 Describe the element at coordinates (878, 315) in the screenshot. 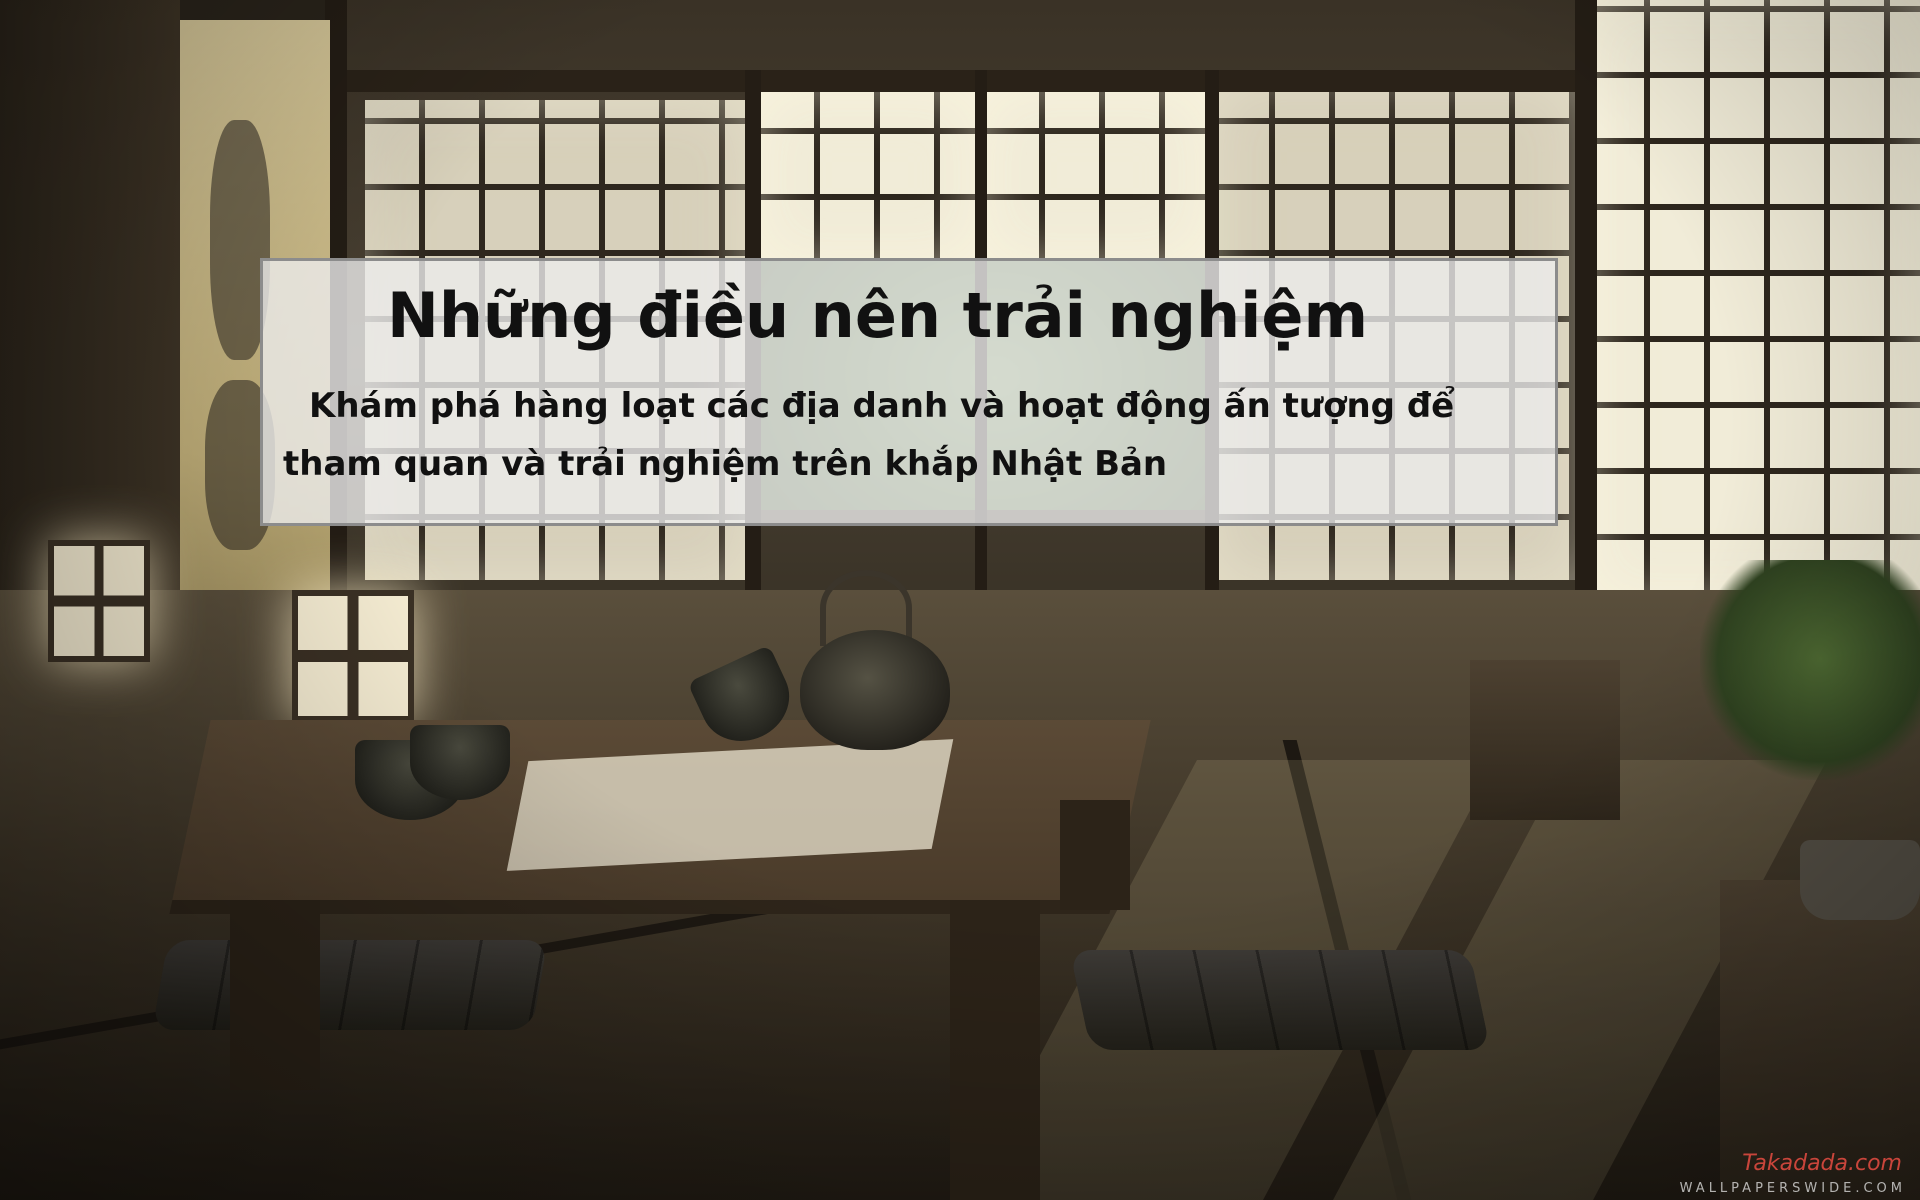

I see `overlay-title: Những điều nên trải nghiệm` at that location.